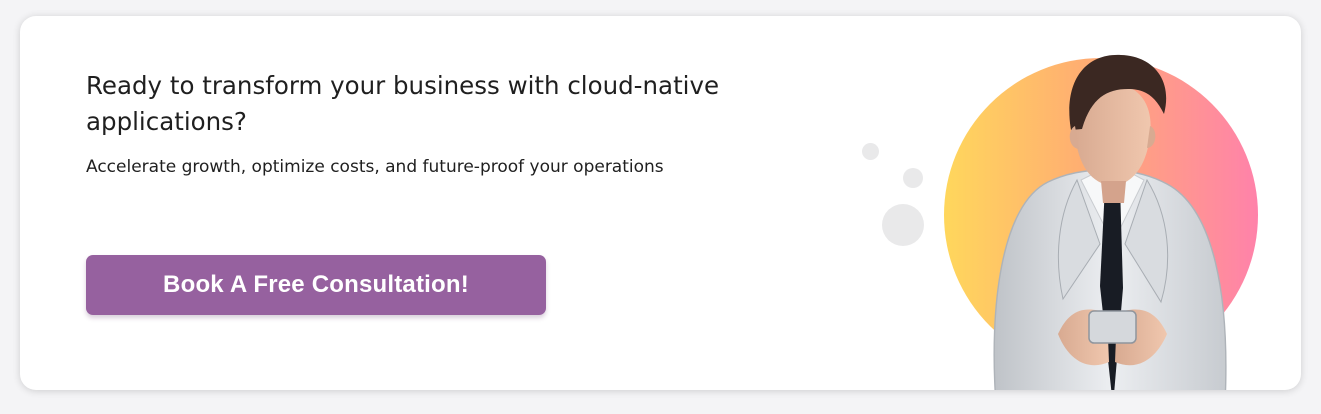 The height and width of the screenshot is (414, 1321). I want to click on business-person-illustration, so click(1110, 222).